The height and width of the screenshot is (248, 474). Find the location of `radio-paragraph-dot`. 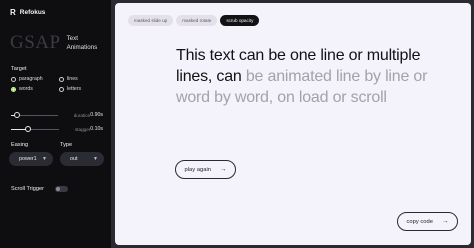

radio-paragraph-dot is located at coordinates (13, 79).